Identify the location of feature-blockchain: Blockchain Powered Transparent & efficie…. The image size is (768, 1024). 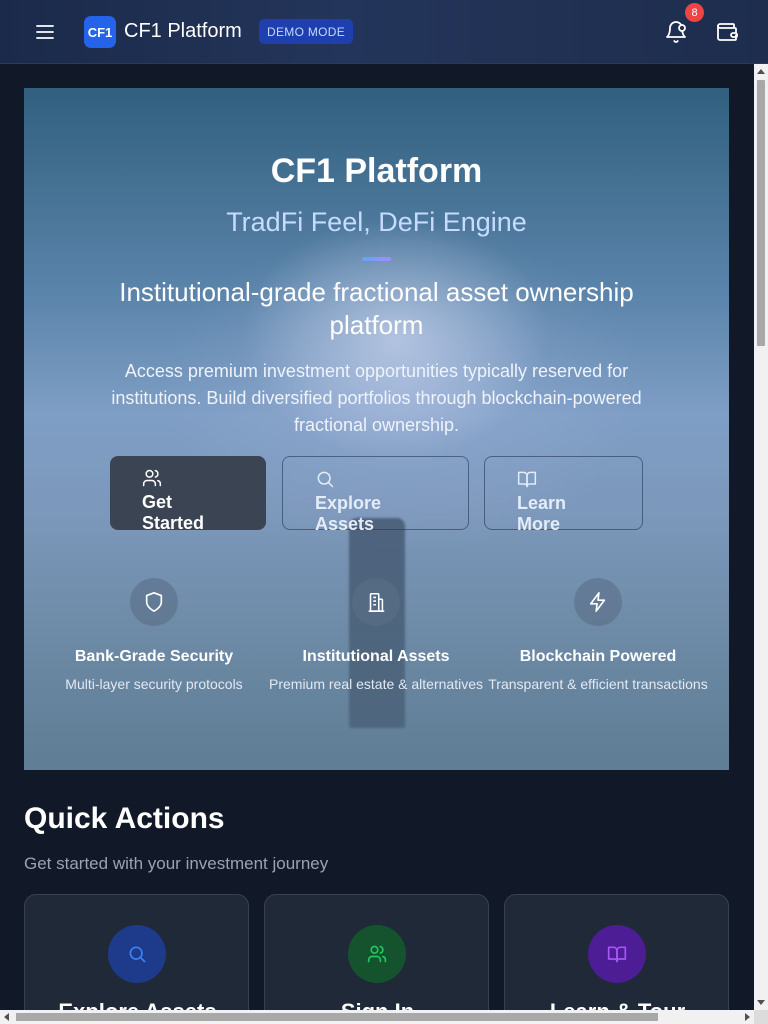
(598, 636).